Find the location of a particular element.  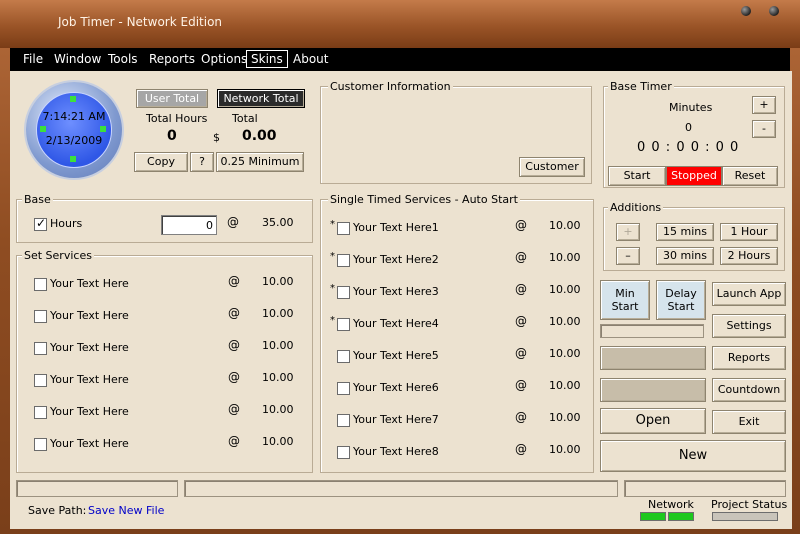

additions-minus-button: – is located at coordinates (628, 256).